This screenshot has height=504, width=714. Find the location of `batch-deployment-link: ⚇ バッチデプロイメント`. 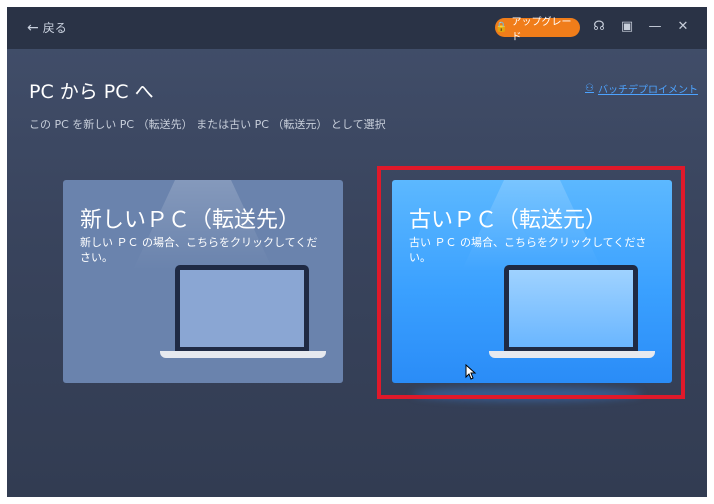

batch-deployment-link: ⚇ バッチデプロイメント is located at coordinates (641, 88).